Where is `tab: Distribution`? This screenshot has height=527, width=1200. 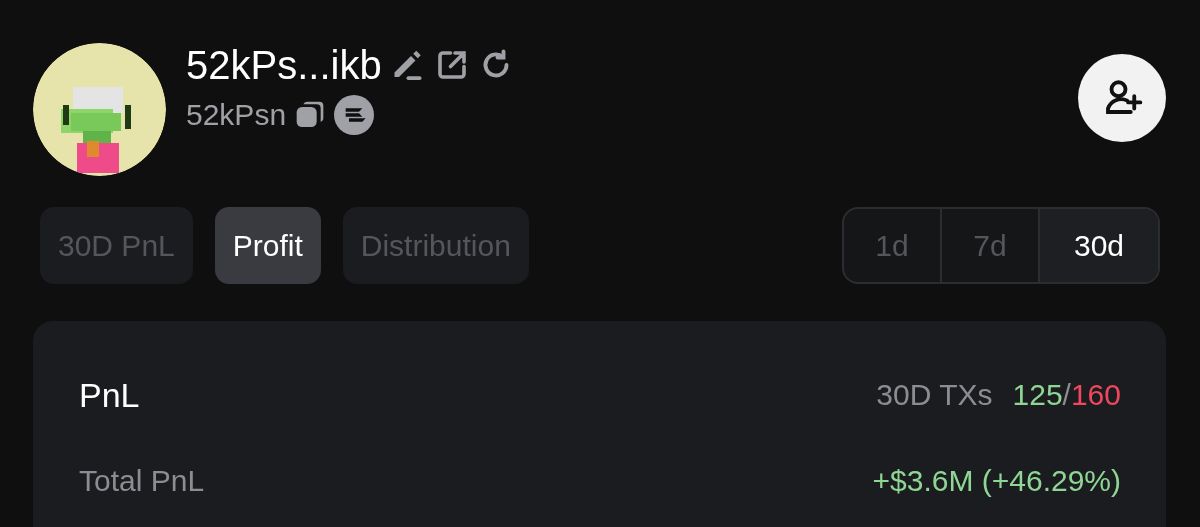
tab: Distribution is located at coordinates (435, 245).